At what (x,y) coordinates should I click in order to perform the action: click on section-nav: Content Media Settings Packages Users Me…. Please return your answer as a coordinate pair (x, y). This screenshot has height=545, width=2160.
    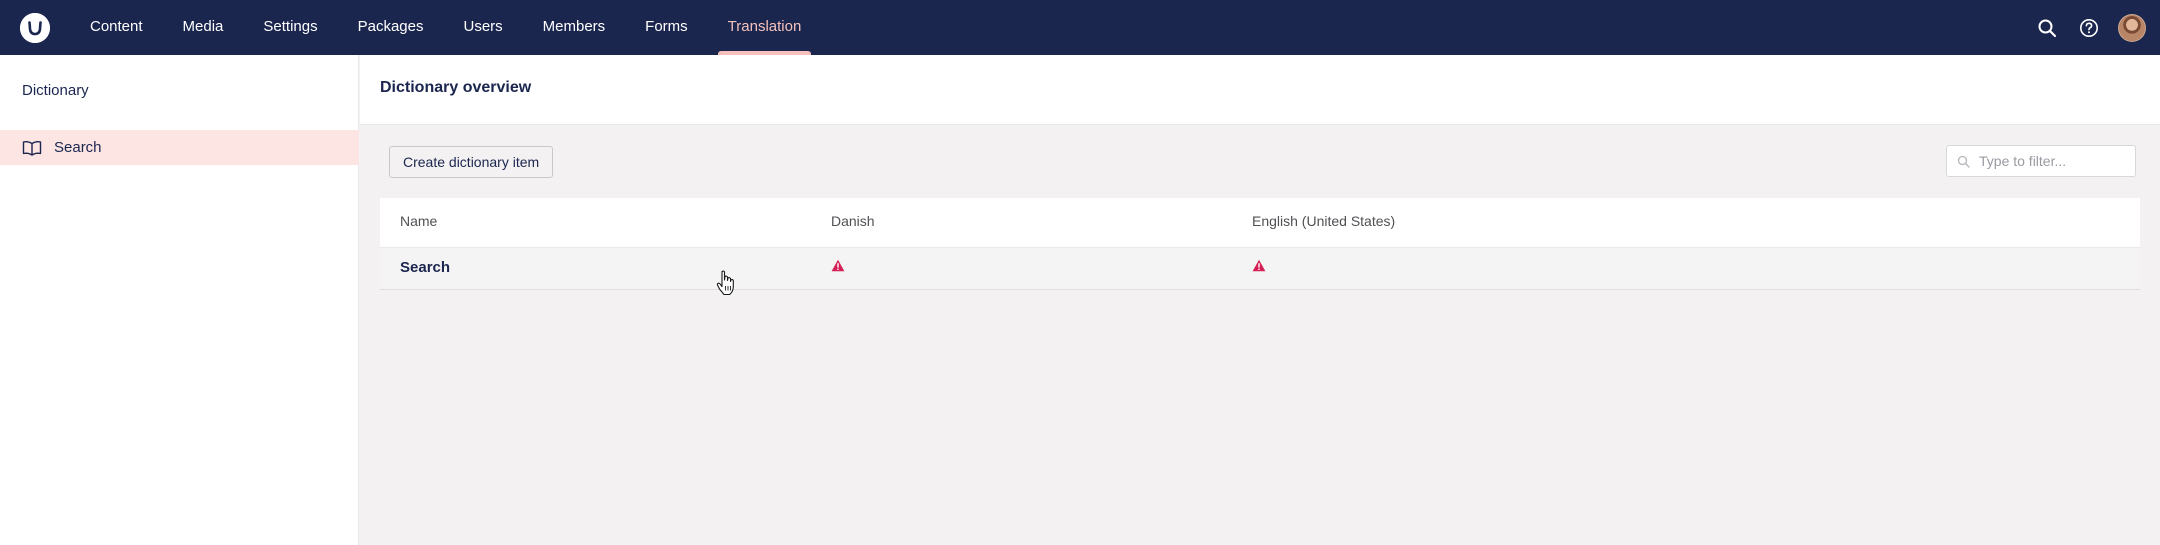
    Looking at the image, I should click on (445, 27).